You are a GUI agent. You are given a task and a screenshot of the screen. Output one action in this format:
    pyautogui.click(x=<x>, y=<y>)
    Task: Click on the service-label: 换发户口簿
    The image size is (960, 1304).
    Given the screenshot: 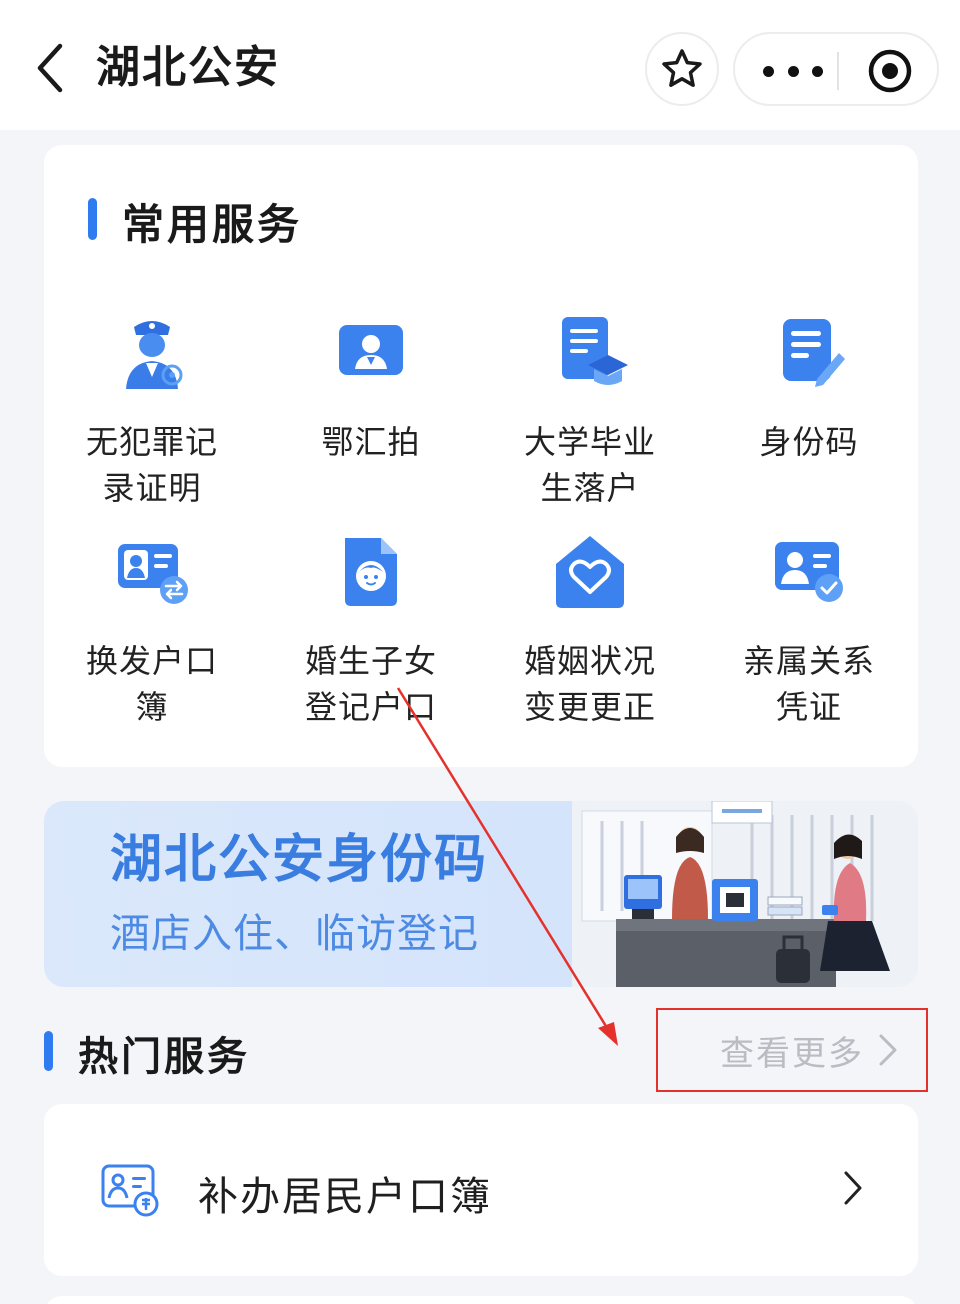 What is the action you would take?
    pyautogui.click(x=151, y=684)
    